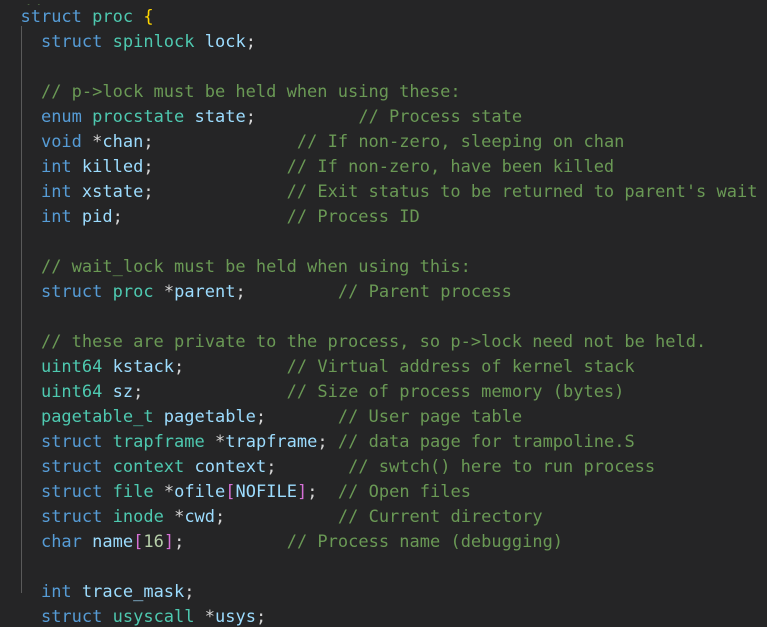  What do you see at coordinates (138, 517) in the screenshot?
I see `code-token: inode` at bounding box center [138, 517].